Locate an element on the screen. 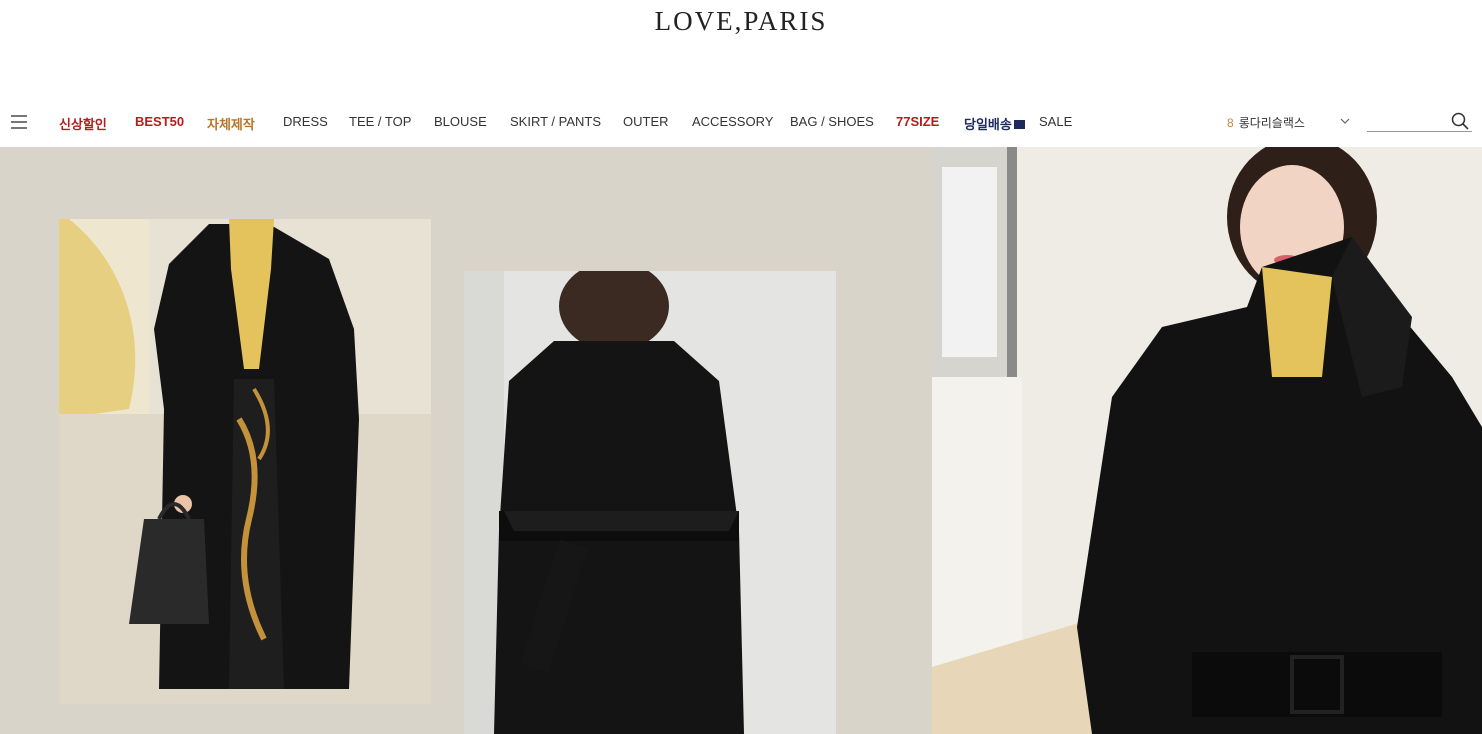 This screenshot has width=1482, height=734. nav-item-sale: SALE is located at coordinates (1055, 121).